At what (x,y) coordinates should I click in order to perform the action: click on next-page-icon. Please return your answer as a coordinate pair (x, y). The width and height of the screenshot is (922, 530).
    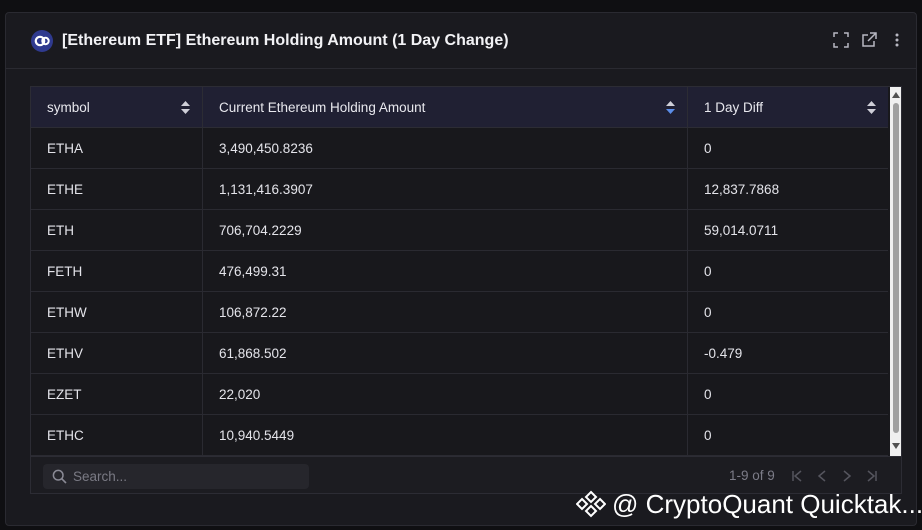
    Looking at the image, I should click on (847, 476).